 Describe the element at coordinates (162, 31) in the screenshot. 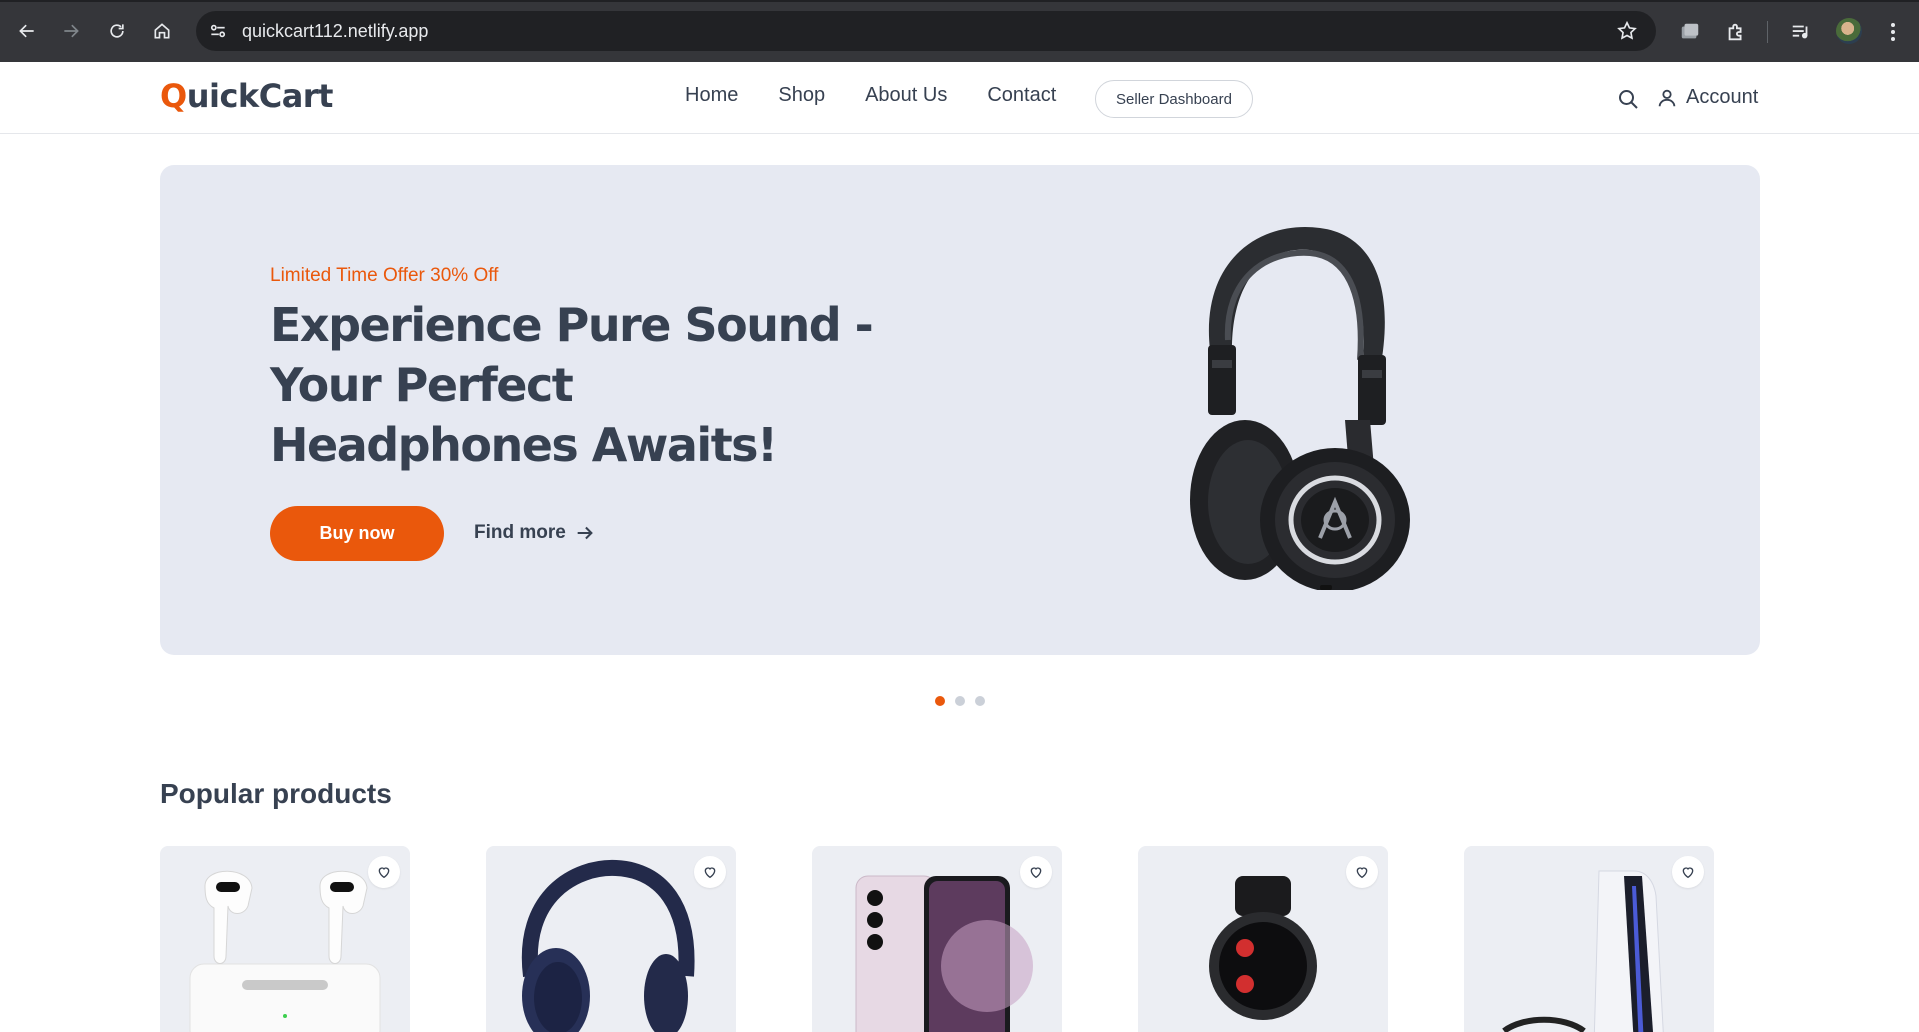

I see `home-icon` at that location.